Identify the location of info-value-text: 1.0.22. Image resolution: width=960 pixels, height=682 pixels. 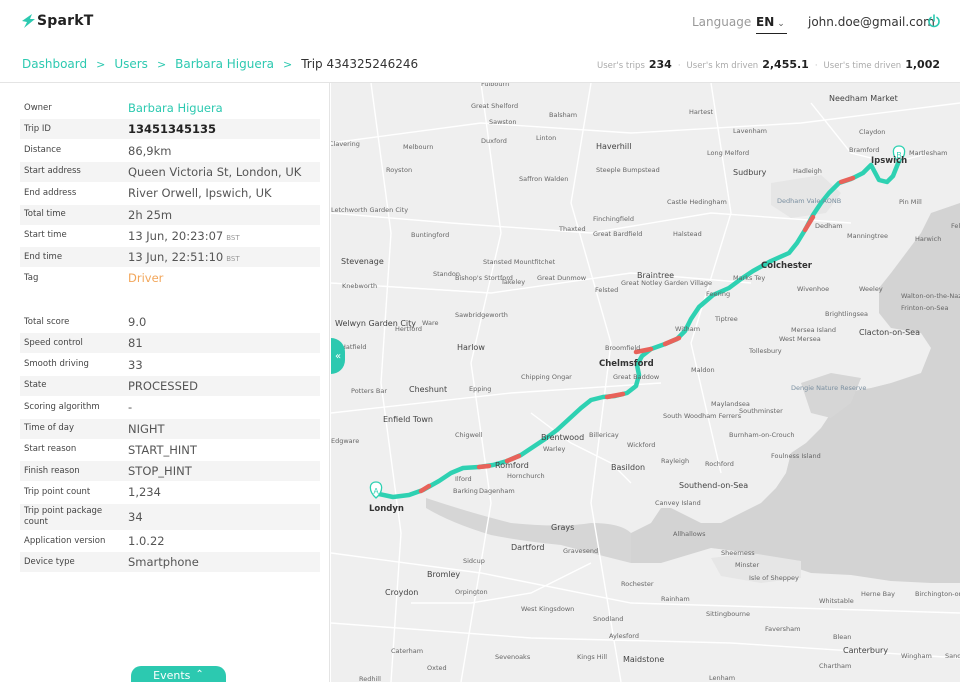
(146, 541).